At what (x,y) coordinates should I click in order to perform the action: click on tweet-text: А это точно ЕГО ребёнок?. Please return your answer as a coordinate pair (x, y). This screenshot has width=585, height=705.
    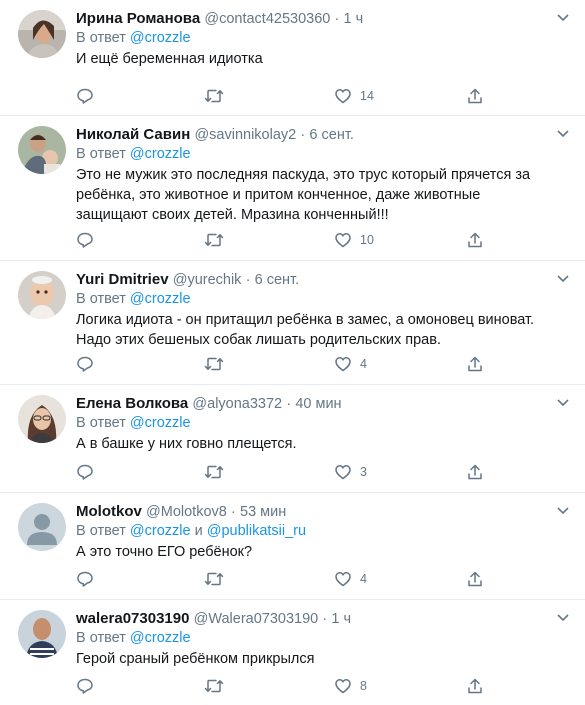
    Looking at the image, I should click on (164, 552).